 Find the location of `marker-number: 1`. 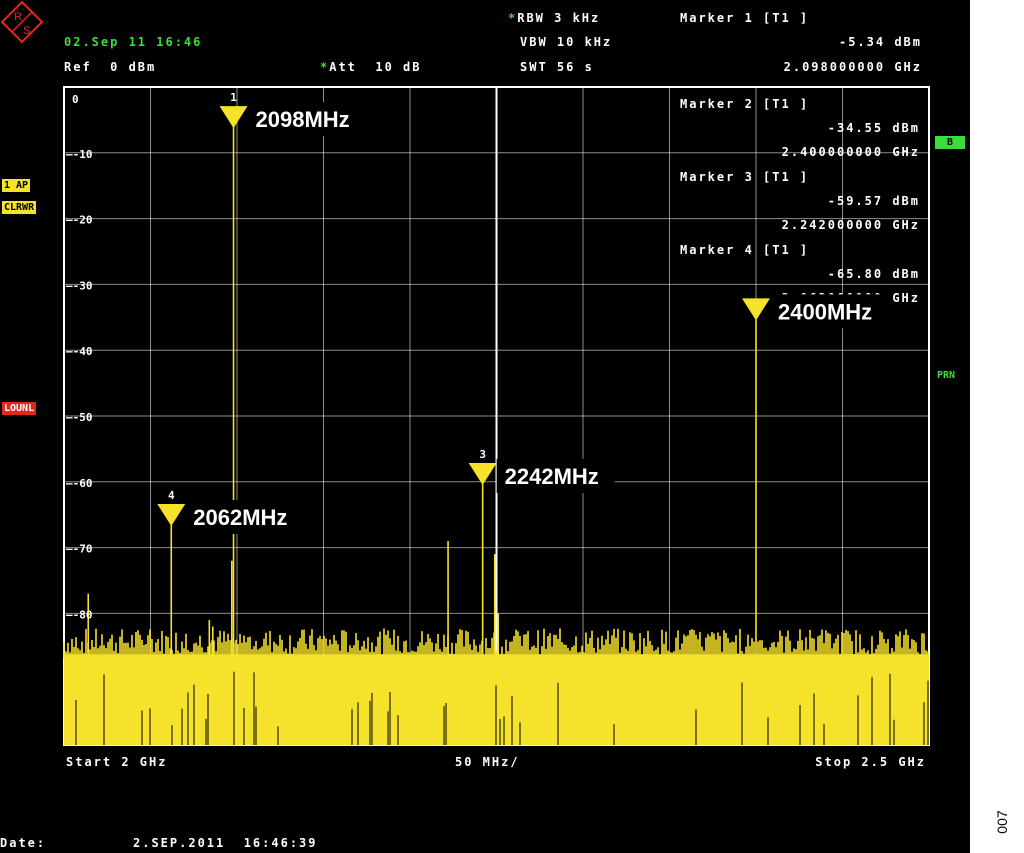

marker-number: 1 is located at coordinates (233, 97).